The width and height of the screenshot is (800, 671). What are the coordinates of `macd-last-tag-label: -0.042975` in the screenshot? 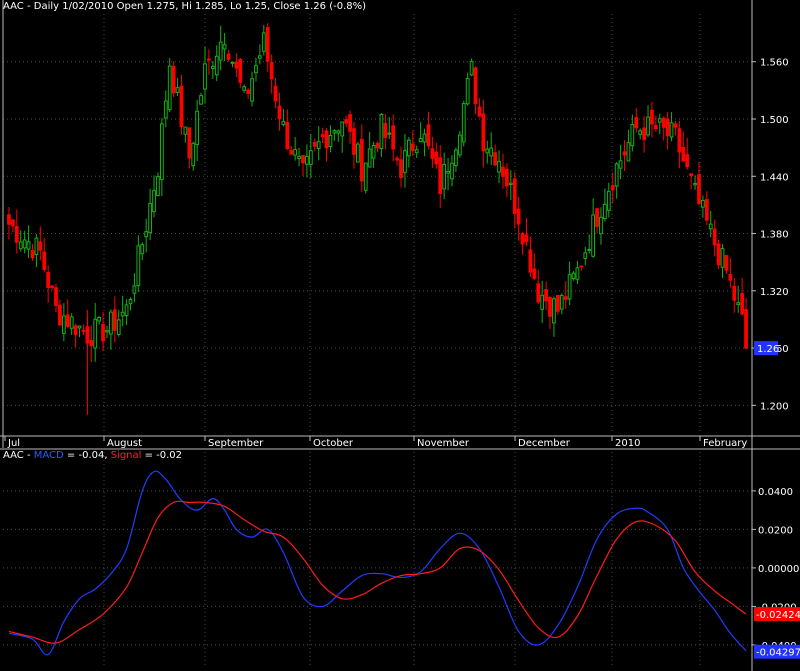 It's located at (778, 653).